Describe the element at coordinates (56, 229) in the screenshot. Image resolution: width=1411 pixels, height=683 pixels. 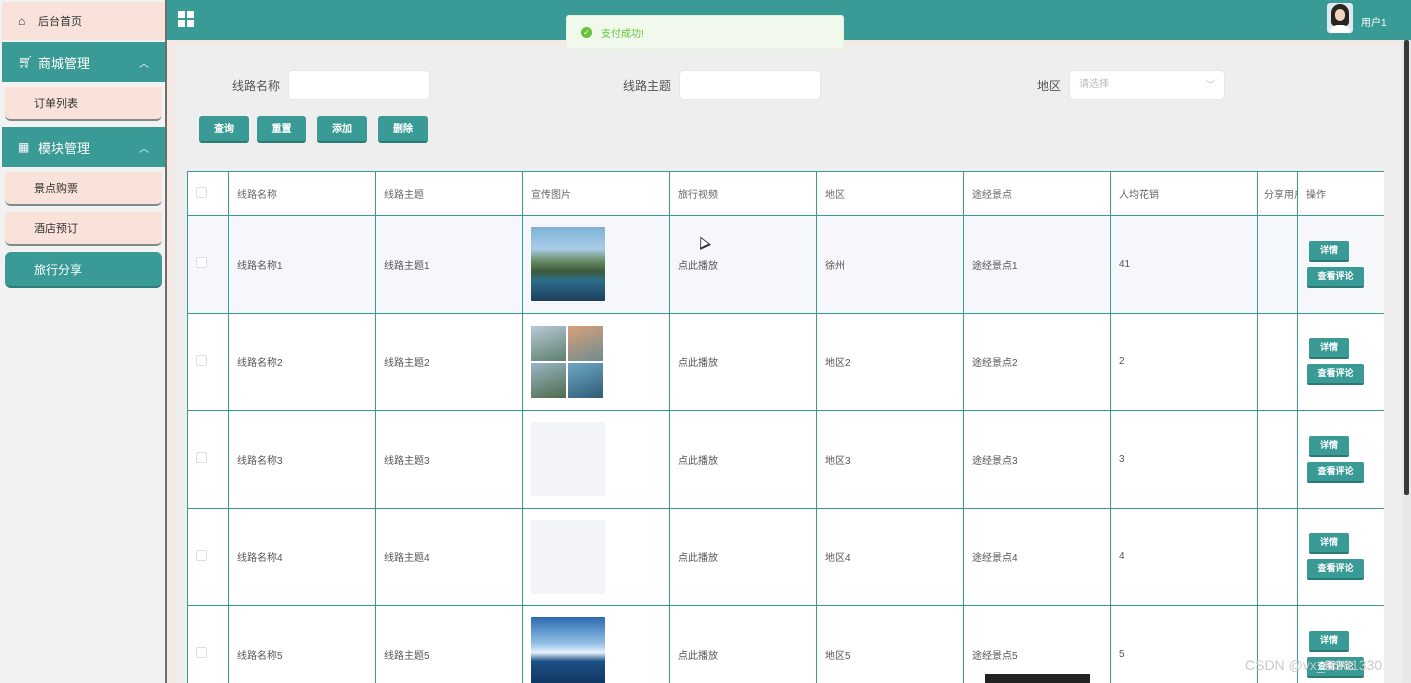
I see `sidebar-item-label: 酒店预订` at that location.